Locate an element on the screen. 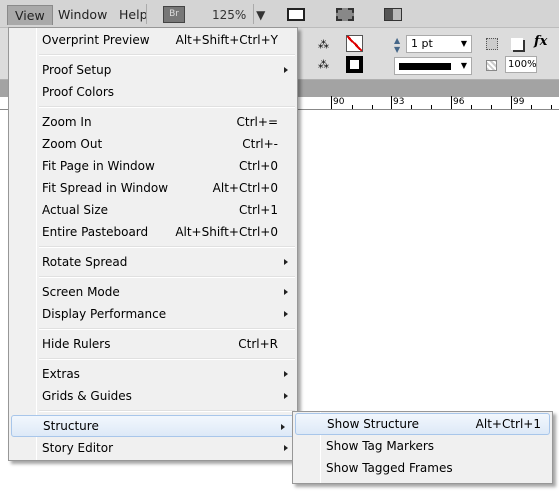 The image size is (559, 503). stroke-weight-dropdown: 1 pt ▼ is located at coordinates (439, 44).